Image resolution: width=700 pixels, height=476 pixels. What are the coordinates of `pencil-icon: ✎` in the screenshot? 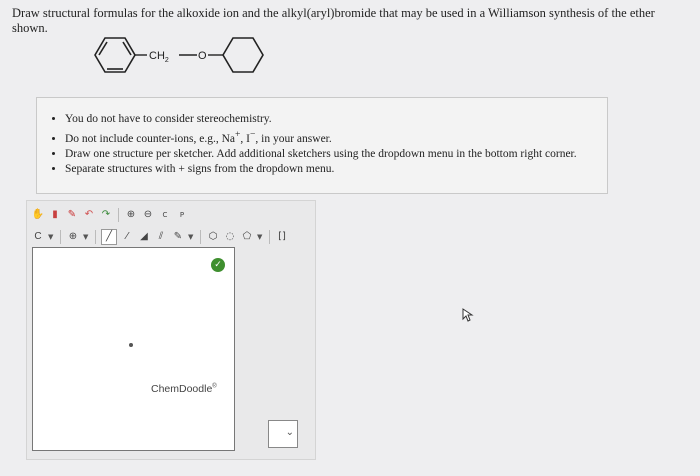 It's located at (72, 215).